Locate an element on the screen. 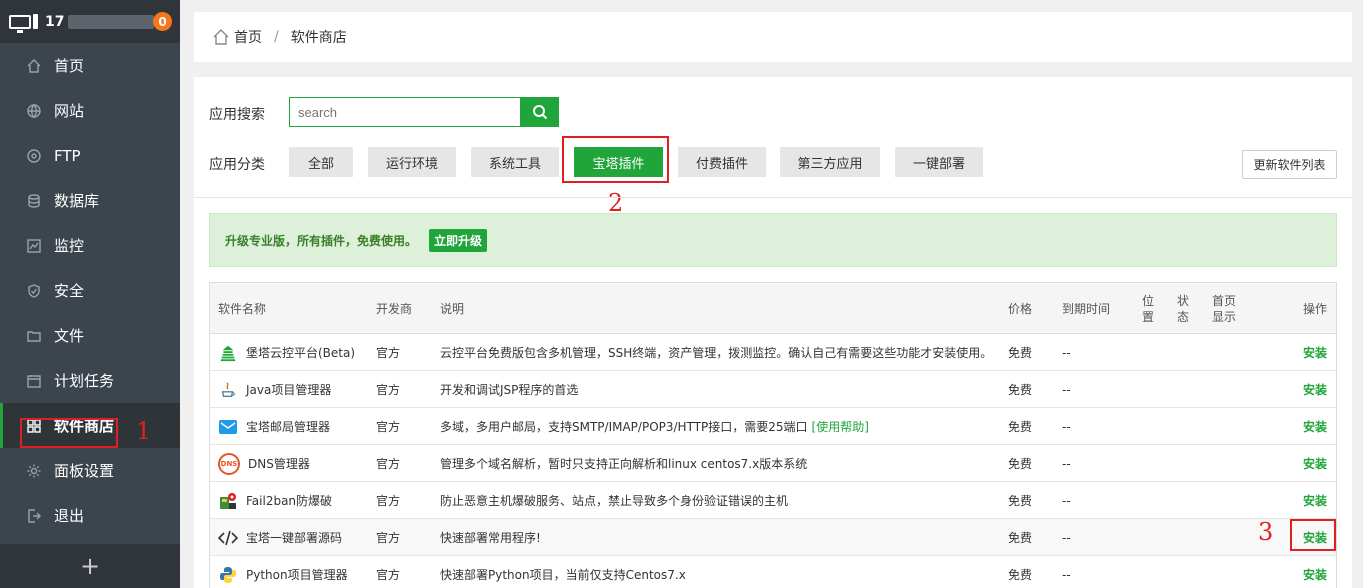  folder-icon is located at coordinates (34, 336).